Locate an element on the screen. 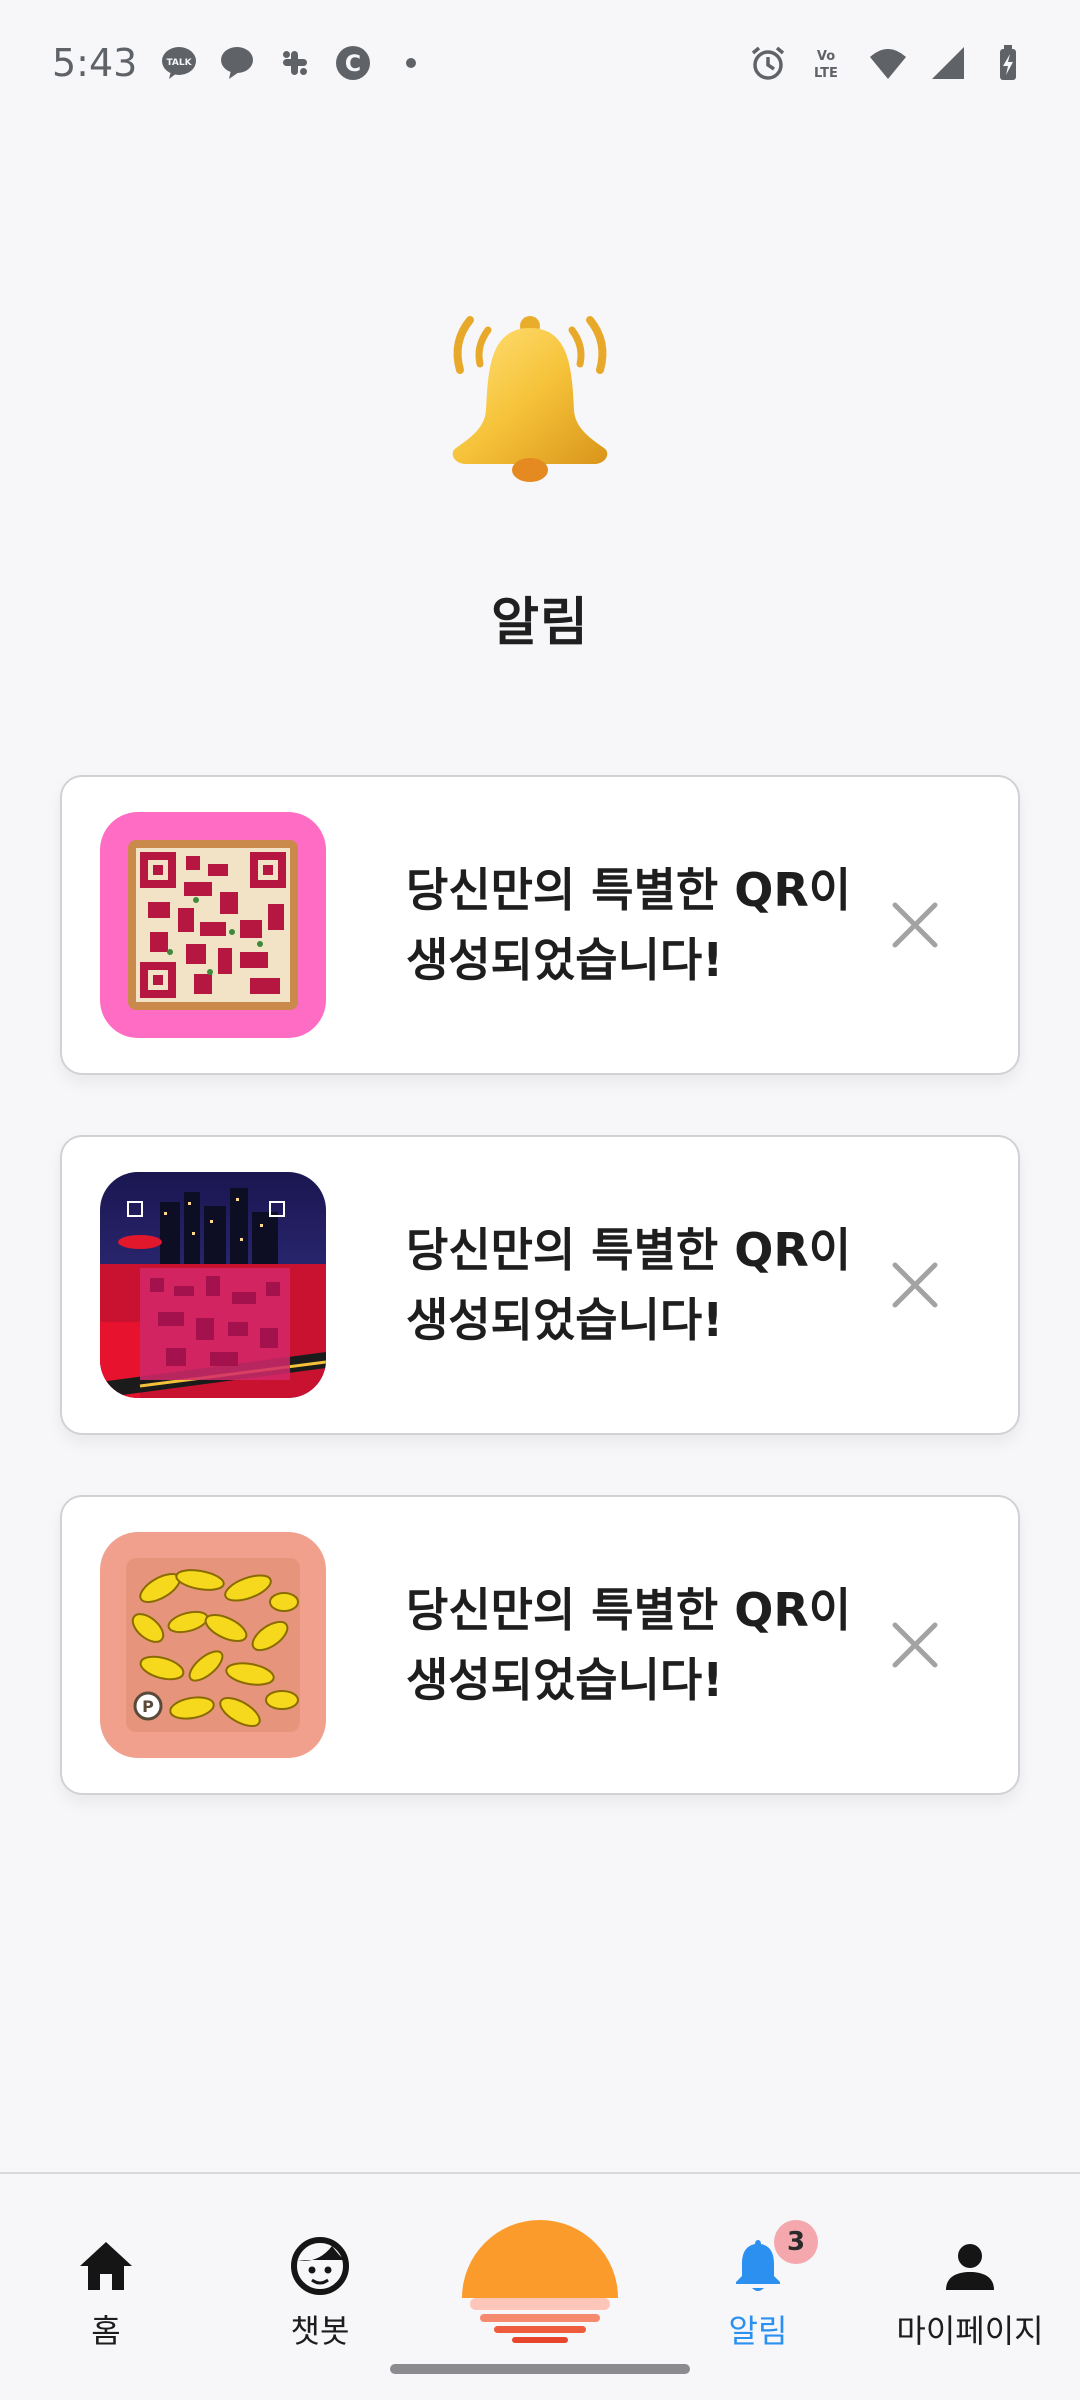  kakaotalk-icon: TALK is located at coordinates (179, 63).